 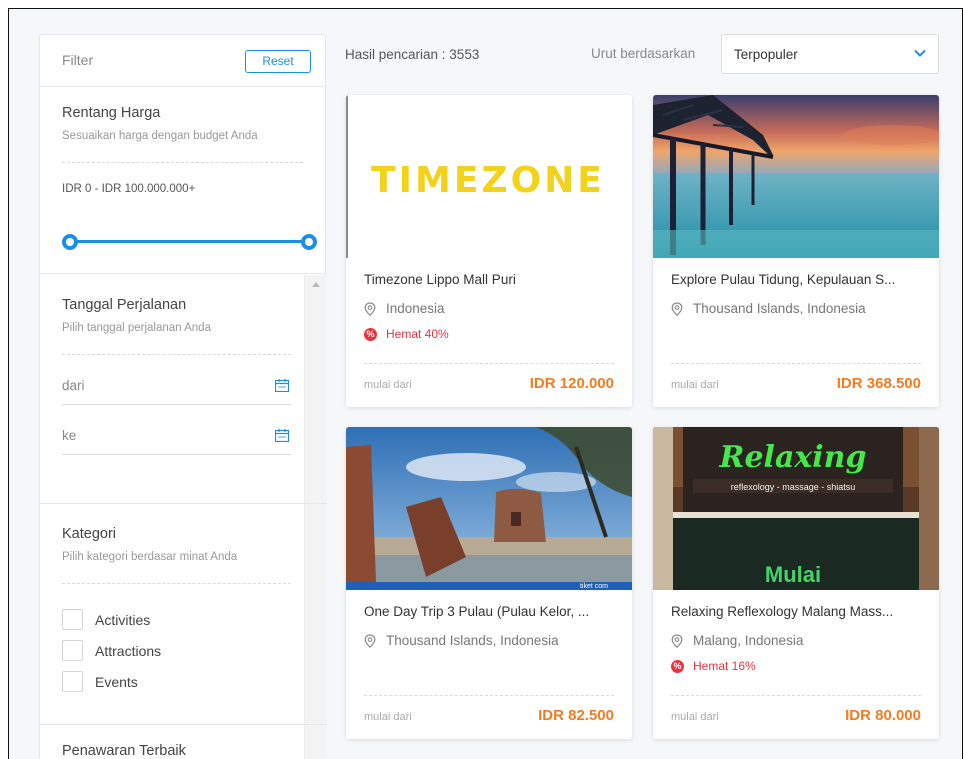 I want to click on timezone-logo: TIMEZONE, so click(x=488, y=180).